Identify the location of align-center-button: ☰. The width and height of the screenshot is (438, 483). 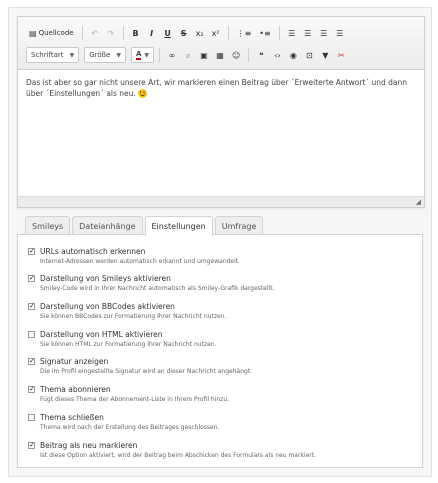
(308, 33).